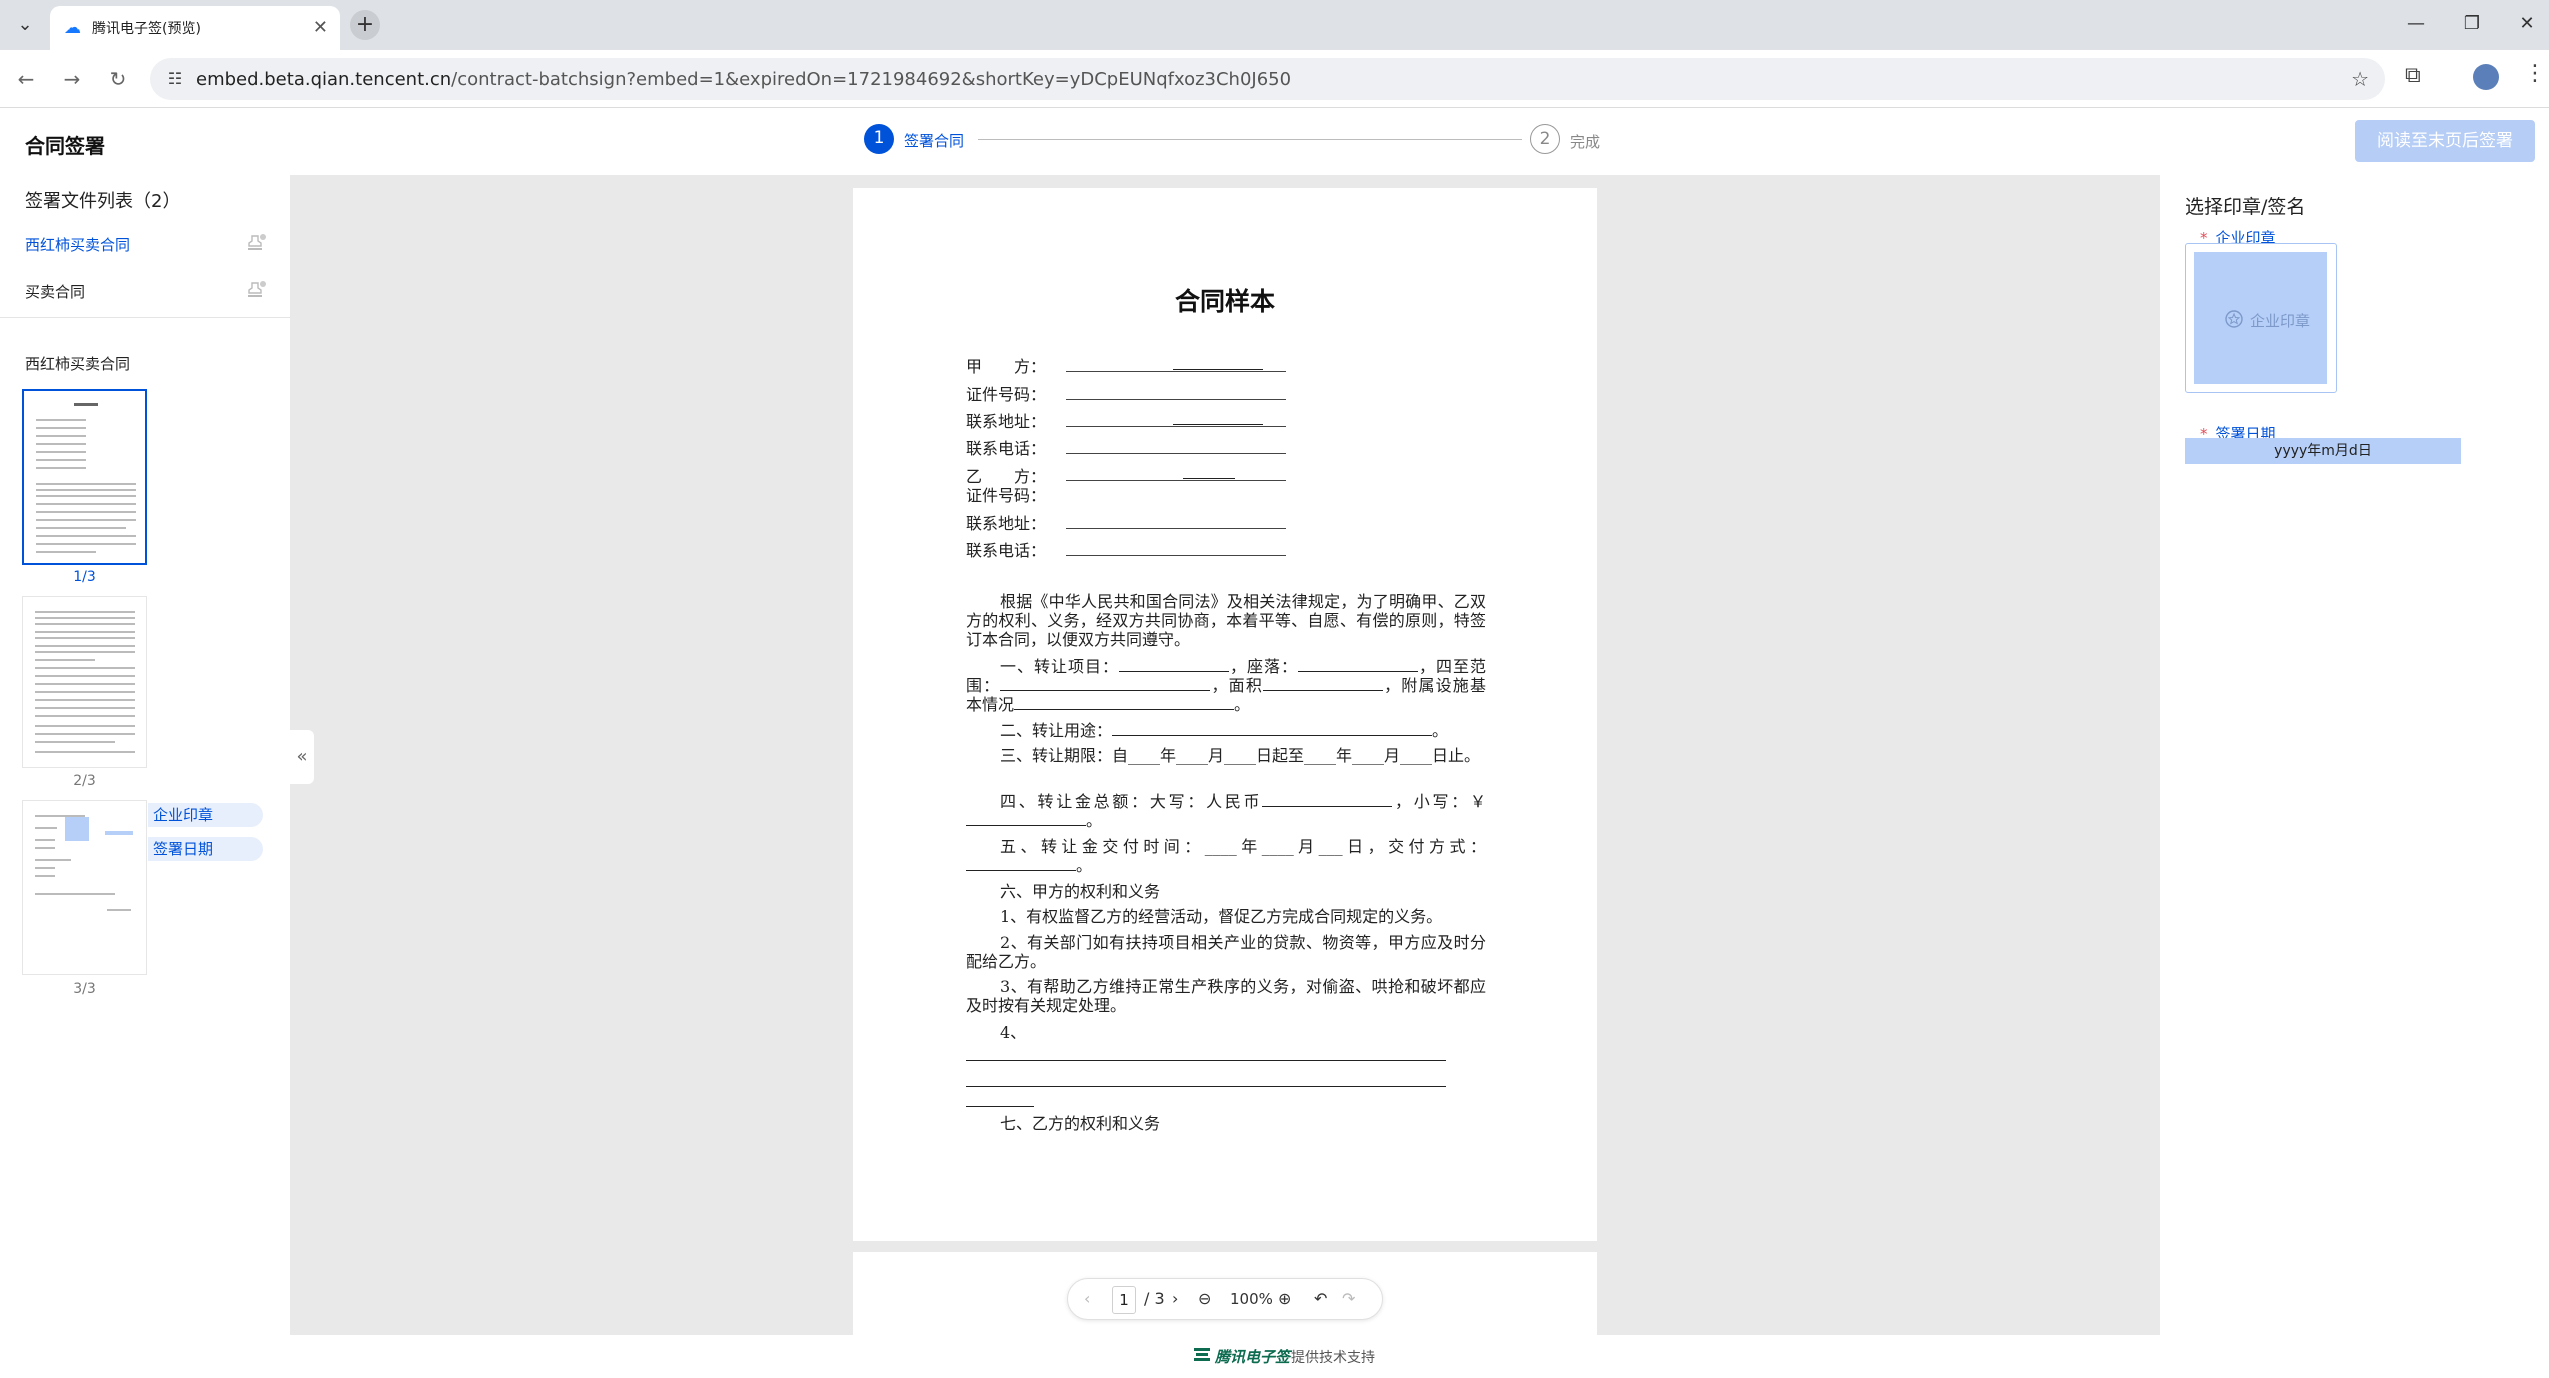 The image size is (2549, 1378). Describe the element at coordinates (2416, 24) in the screenshot. I see `minimize-icon: —` at that location.